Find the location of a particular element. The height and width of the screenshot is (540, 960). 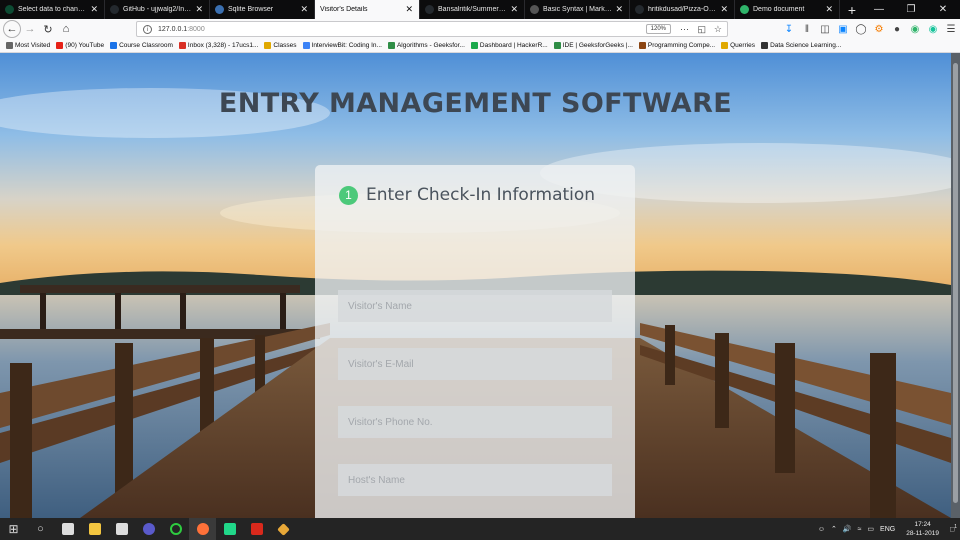

browser-tab: Basic Syntax | Markdown✕ is located at coordinates (577, 9).